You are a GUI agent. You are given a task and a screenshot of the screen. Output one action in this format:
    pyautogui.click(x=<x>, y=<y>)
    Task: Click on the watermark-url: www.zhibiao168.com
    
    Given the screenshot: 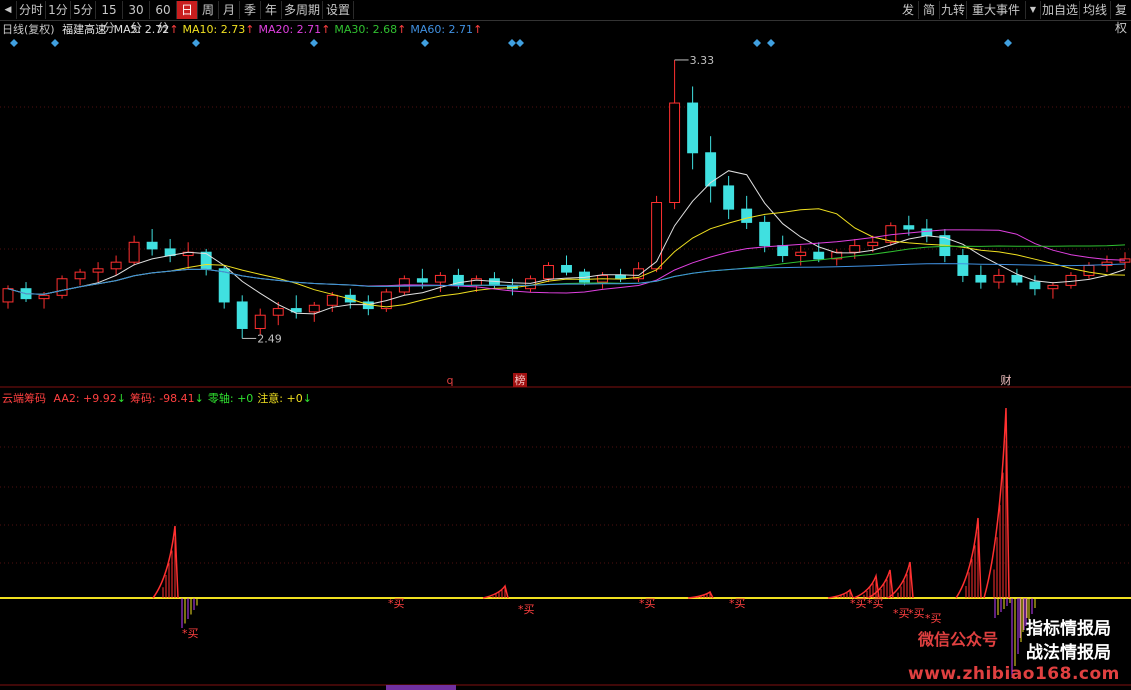 What is the action you would take?
    pyautogui.click(x=1014, y=674)
    